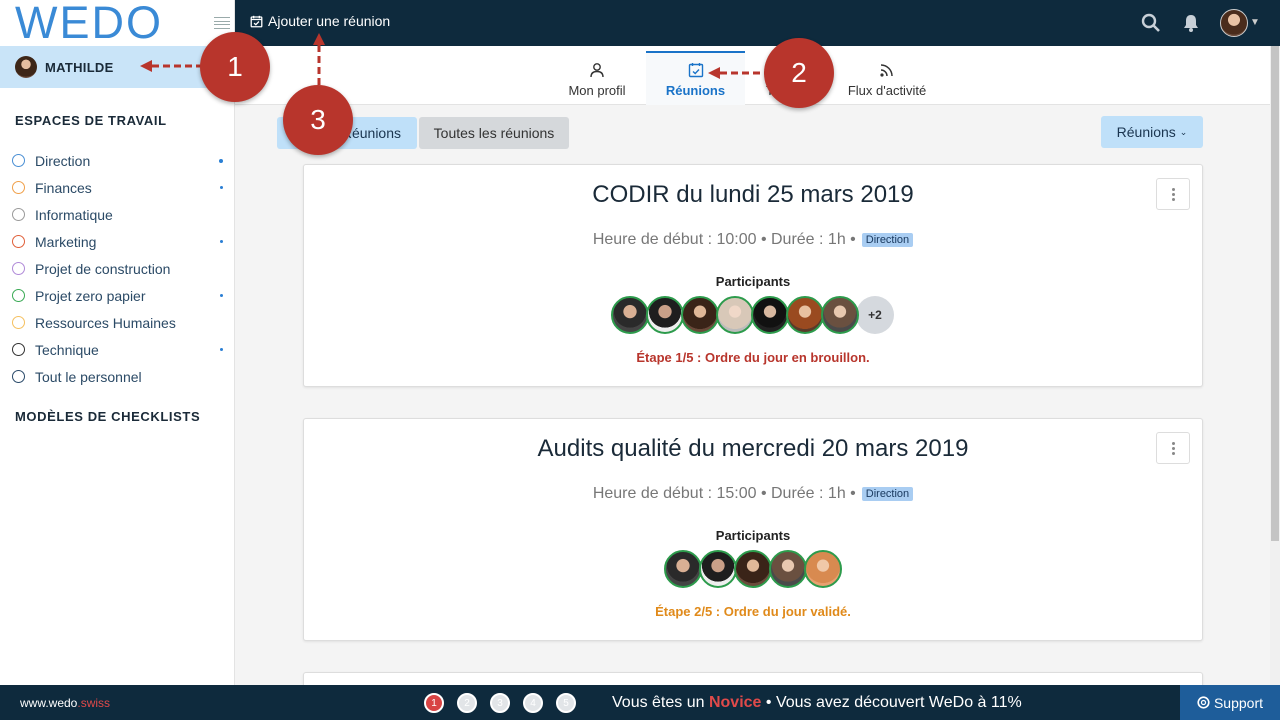  Describe the element at coordinates (434, 703) in the screenshot. I see `step-1: 1` at that location.